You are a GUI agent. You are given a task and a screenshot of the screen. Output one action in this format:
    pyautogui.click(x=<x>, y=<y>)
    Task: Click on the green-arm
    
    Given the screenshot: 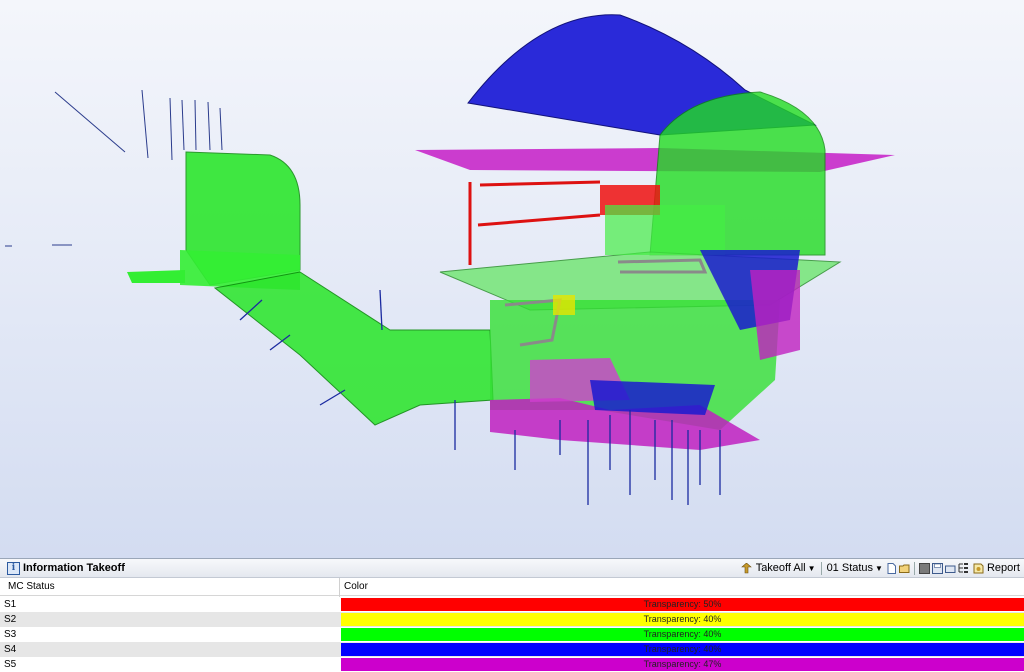 What is the action you would take?
    pyautogui.click(x=156, y=276)
    